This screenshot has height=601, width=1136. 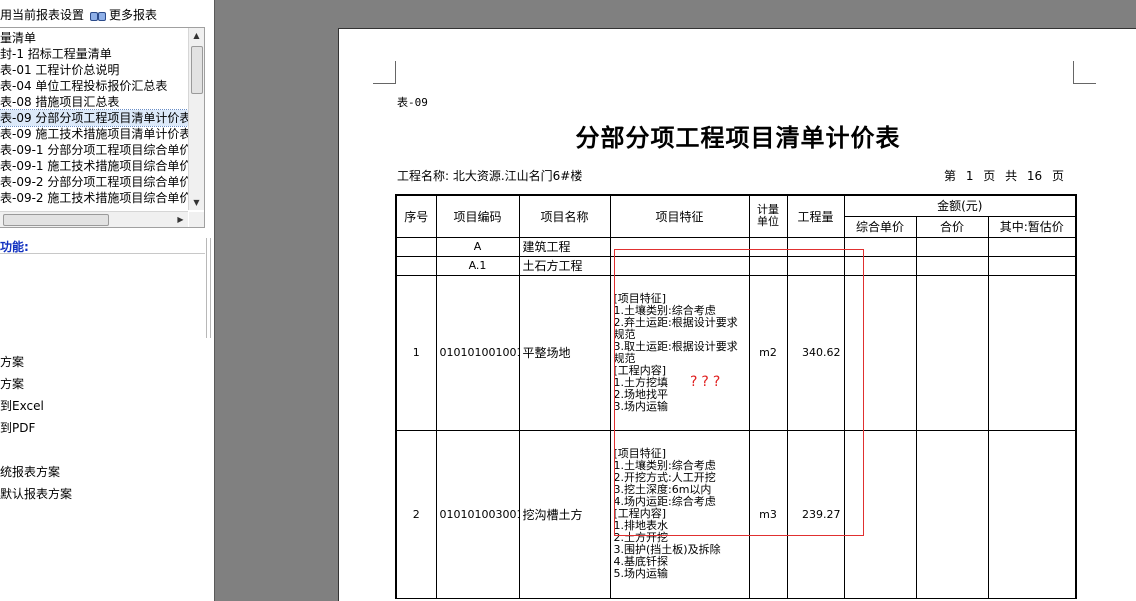 I want to click on header-seq: 序号, so click(x=416, y=216).